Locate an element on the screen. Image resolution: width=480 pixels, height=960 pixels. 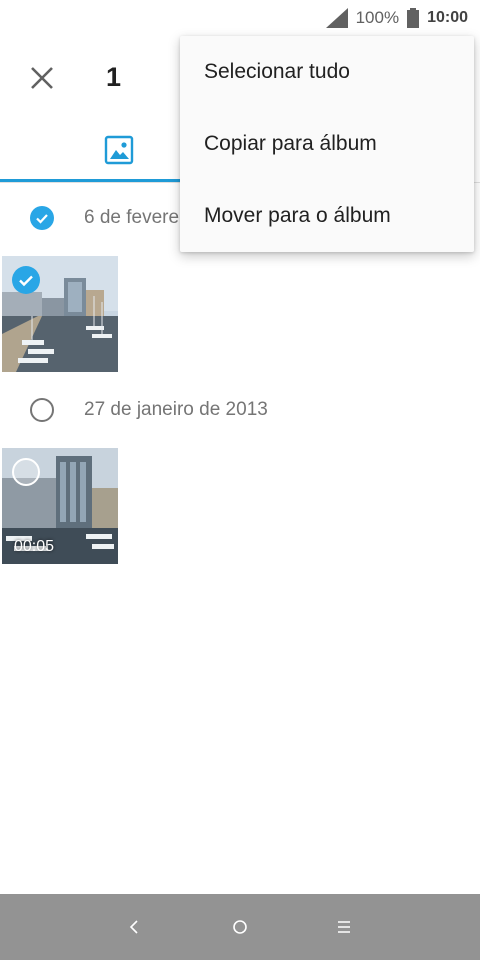
back-button is located at coordinates (134, 927).